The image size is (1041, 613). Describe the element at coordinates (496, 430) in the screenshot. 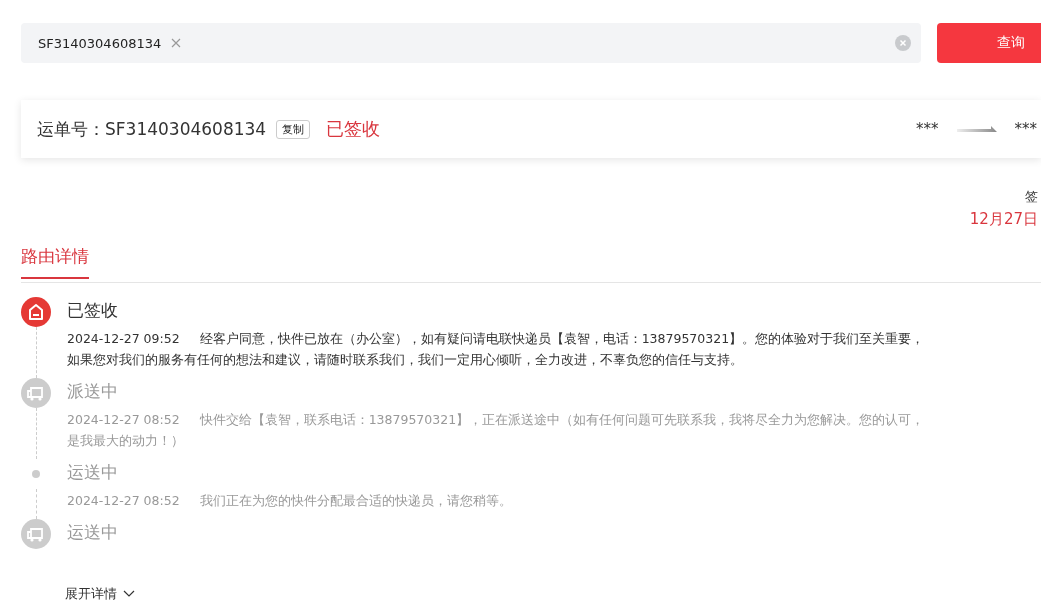

I see `event-description: 2024-12-27 08:52 快件交给【袁智，联系电话：13879570321】，正在派送途中（如有任何问题可先联系我，我将尽全力为您解决。您的认可，是我最大的动力！）` at that location.